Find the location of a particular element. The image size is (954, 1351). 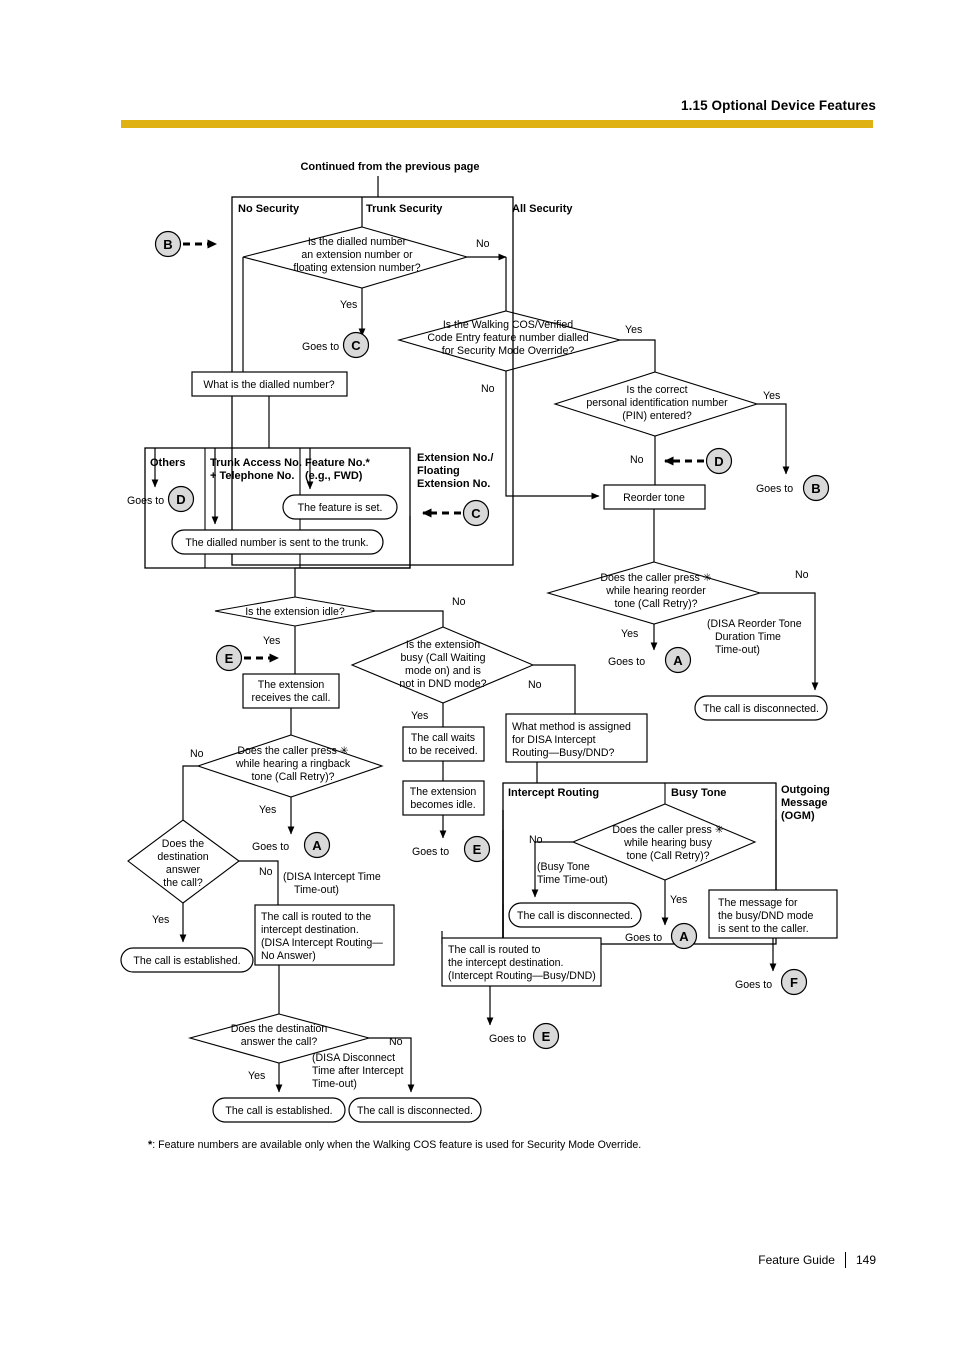

decision-dest-1-line1: Does the is located at coordinates (183, 844).